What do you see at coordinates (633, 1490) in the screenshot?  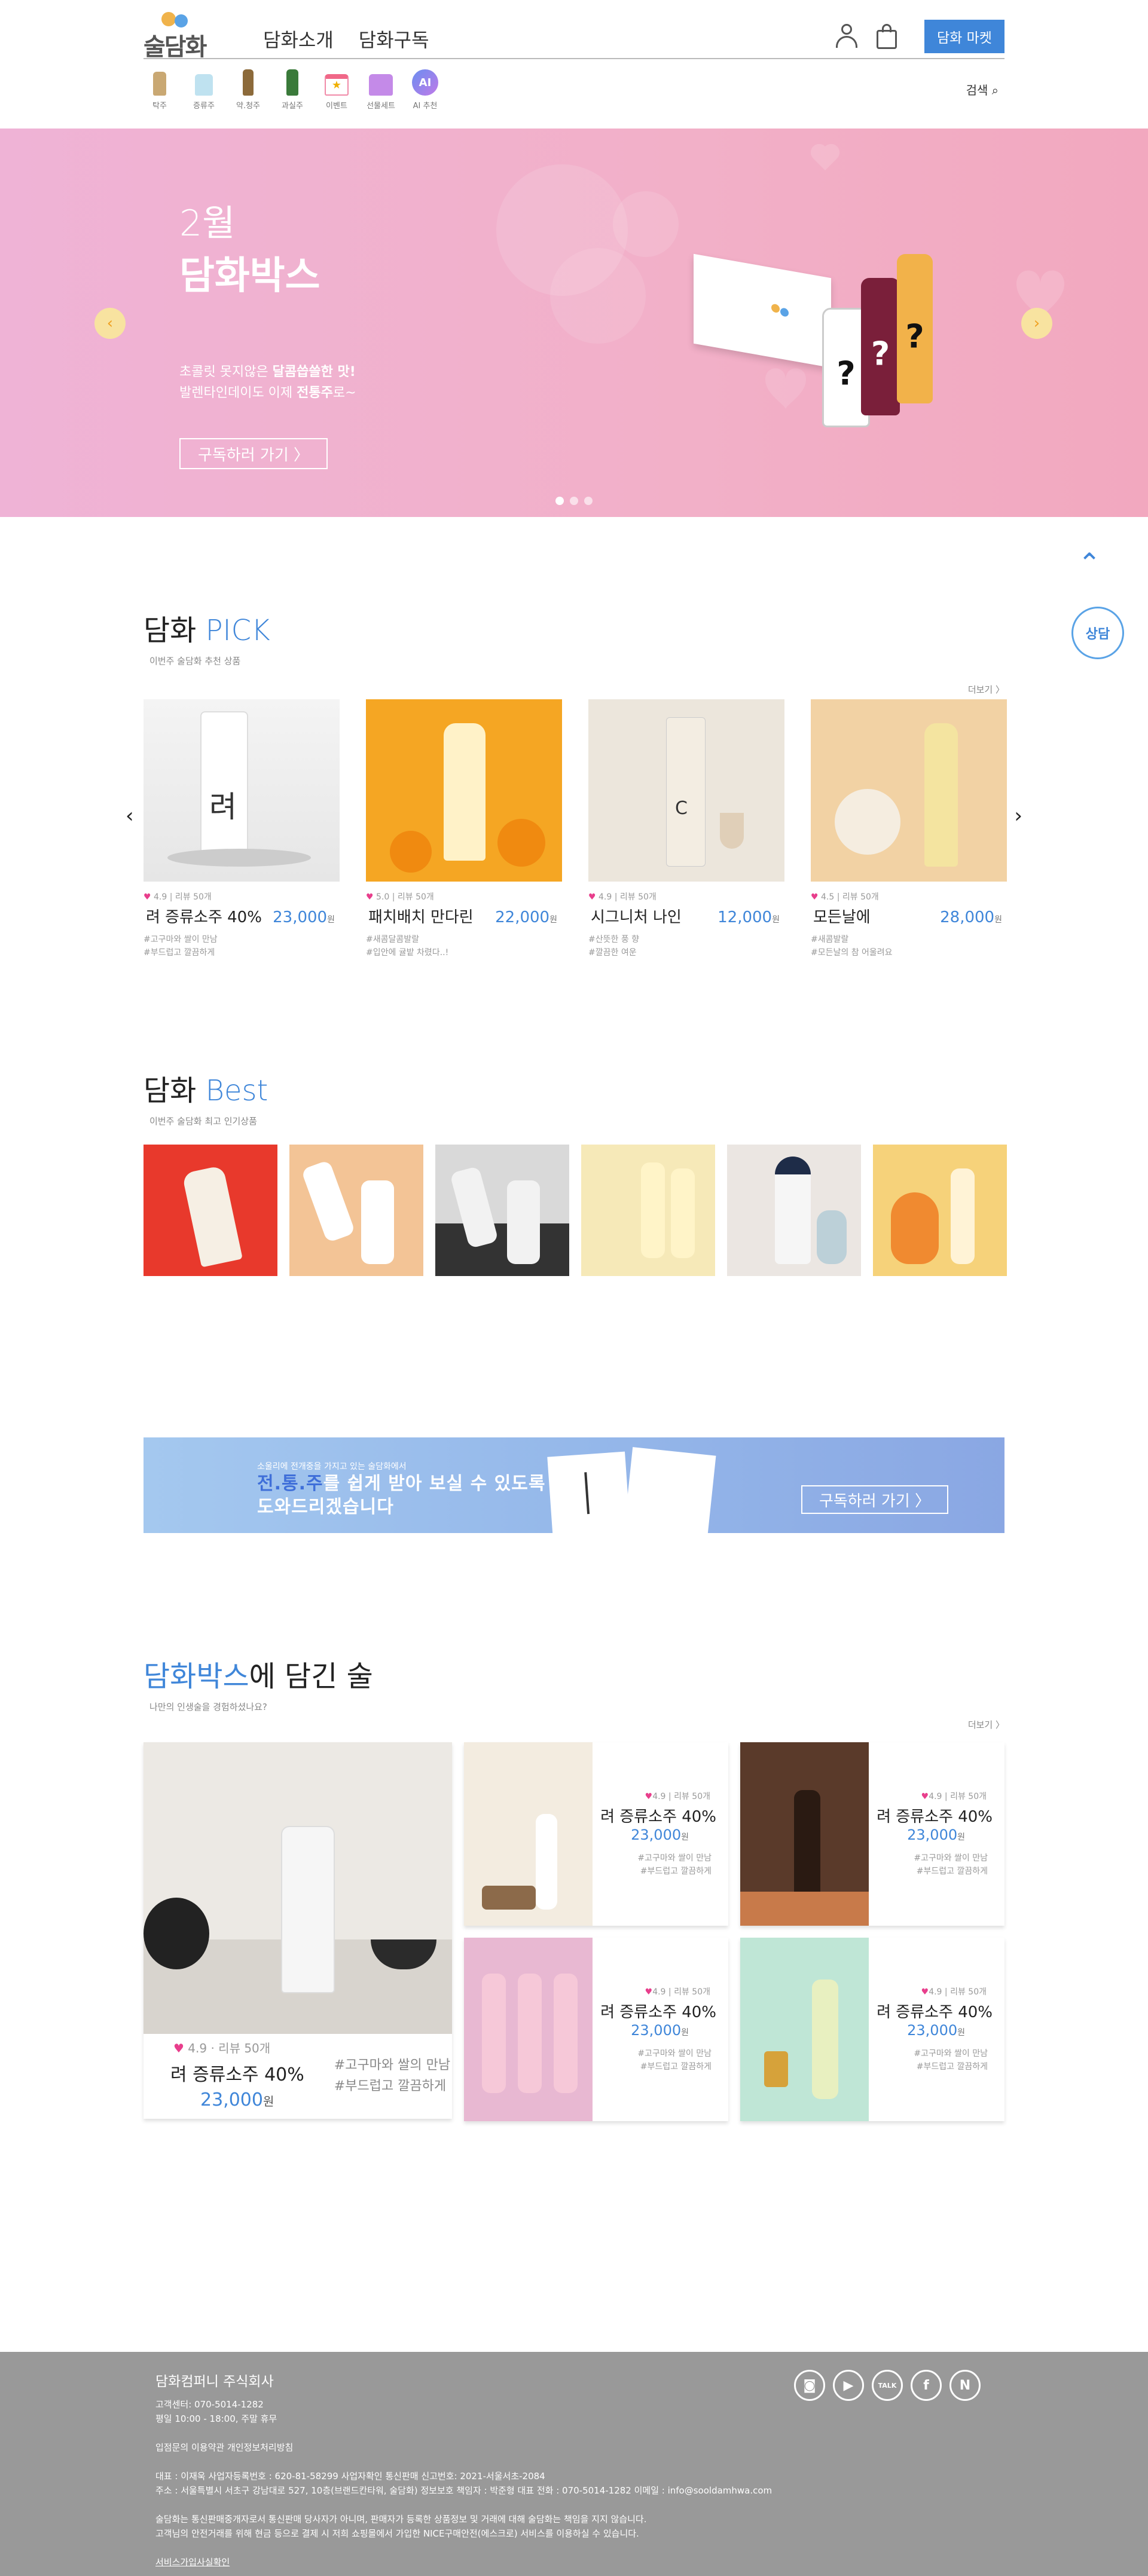 I see `banner-paper-illustration` at bounding box center [633, 1490].